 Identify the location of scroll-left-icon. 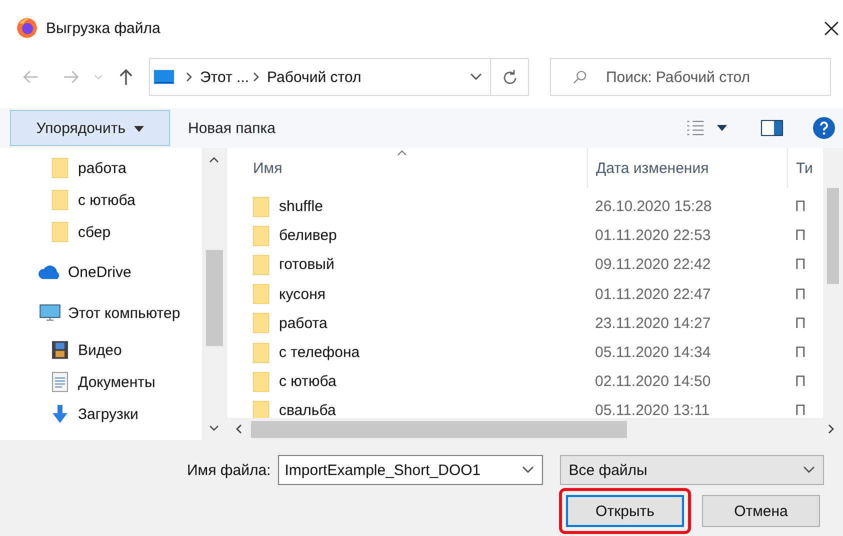
(239, 429).